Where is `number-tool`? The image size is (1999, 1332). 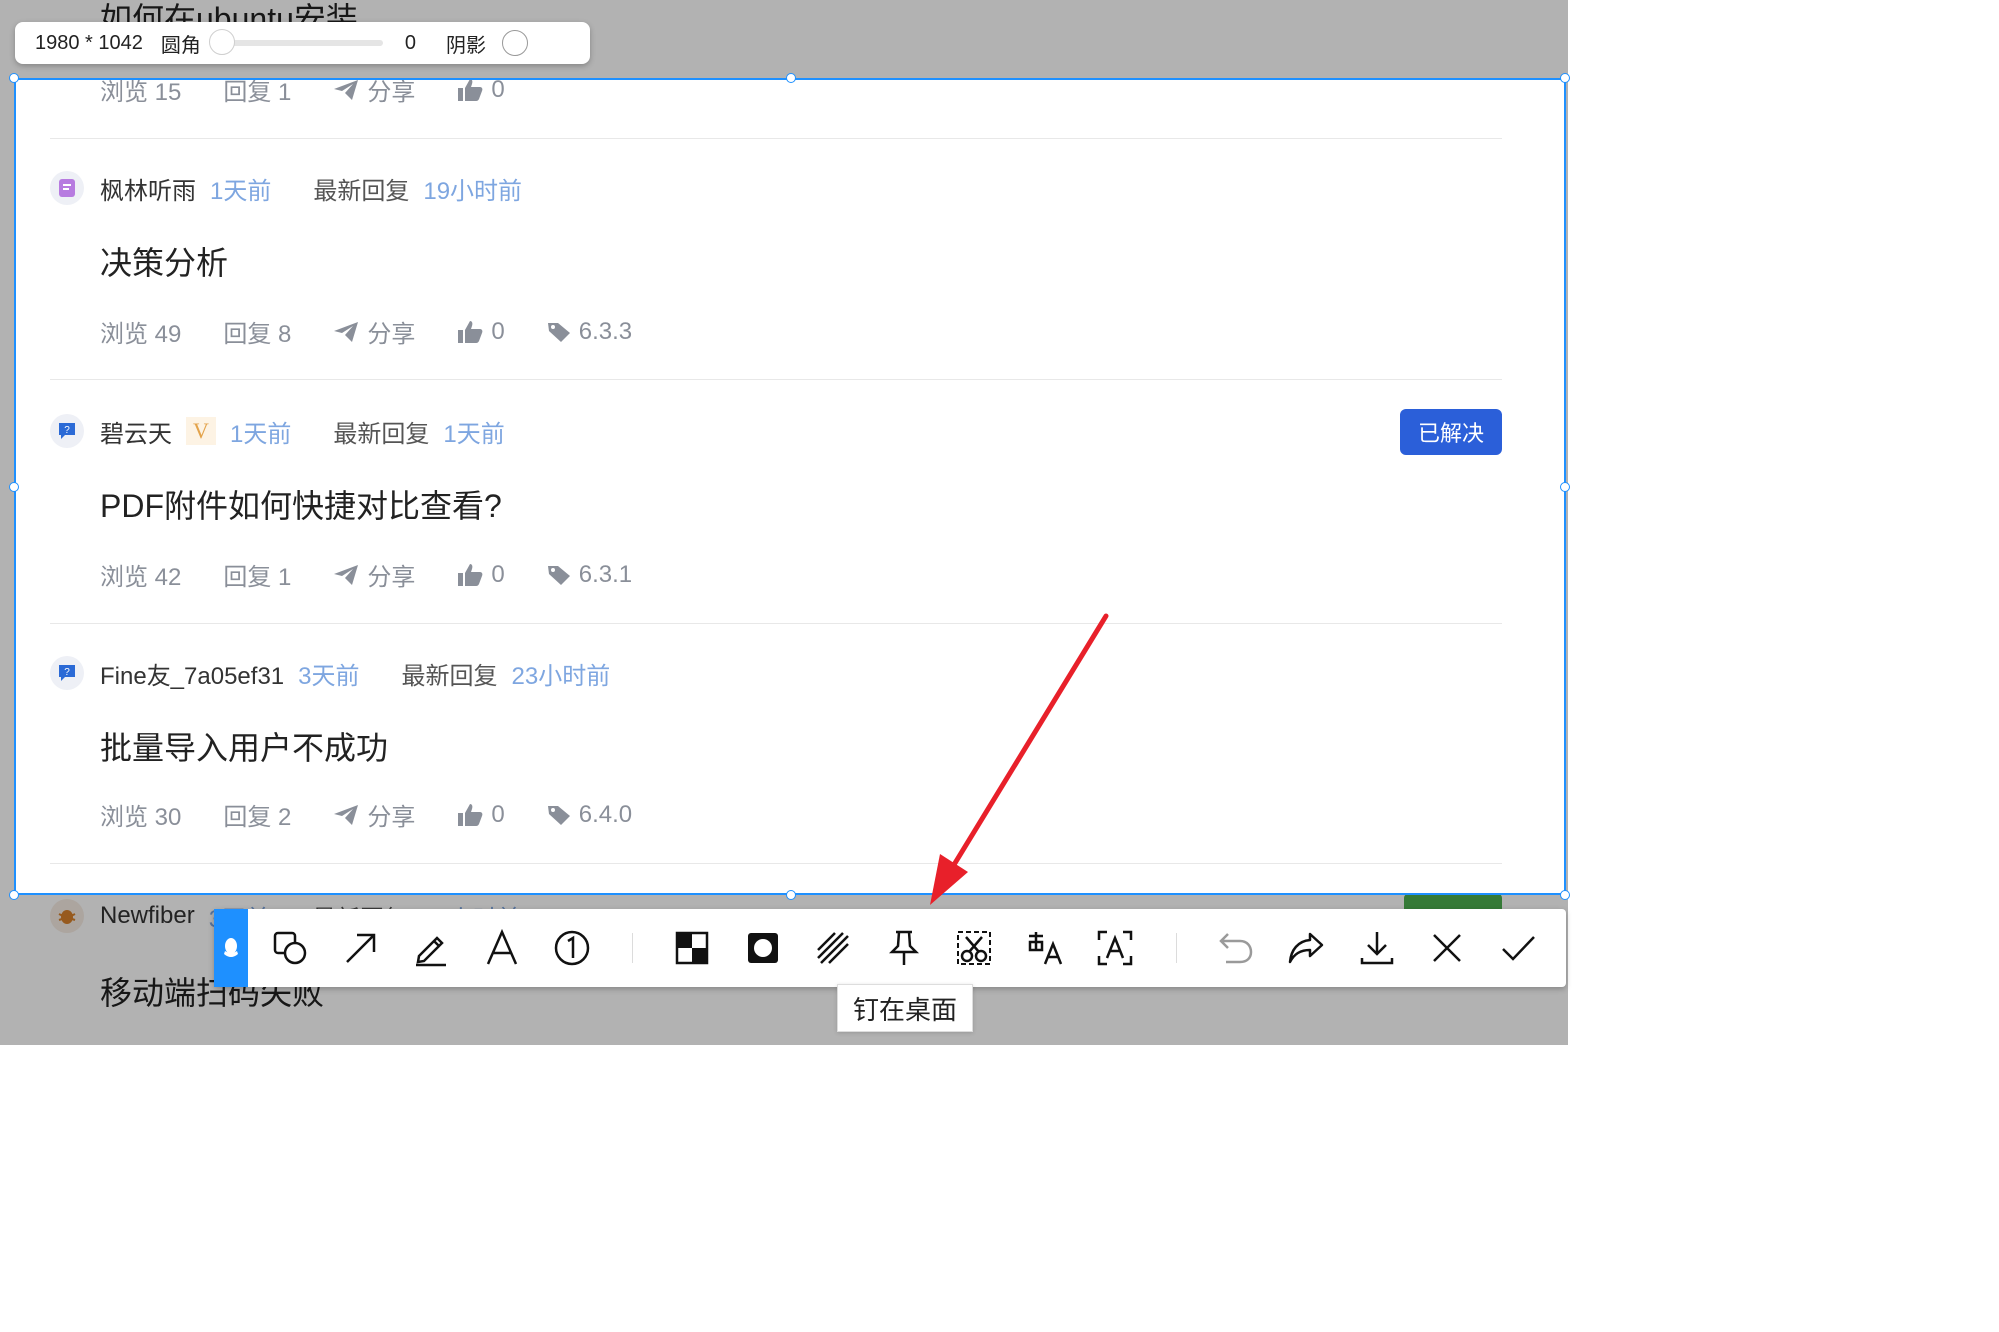 number-tool is located at coordinates (572, 948).